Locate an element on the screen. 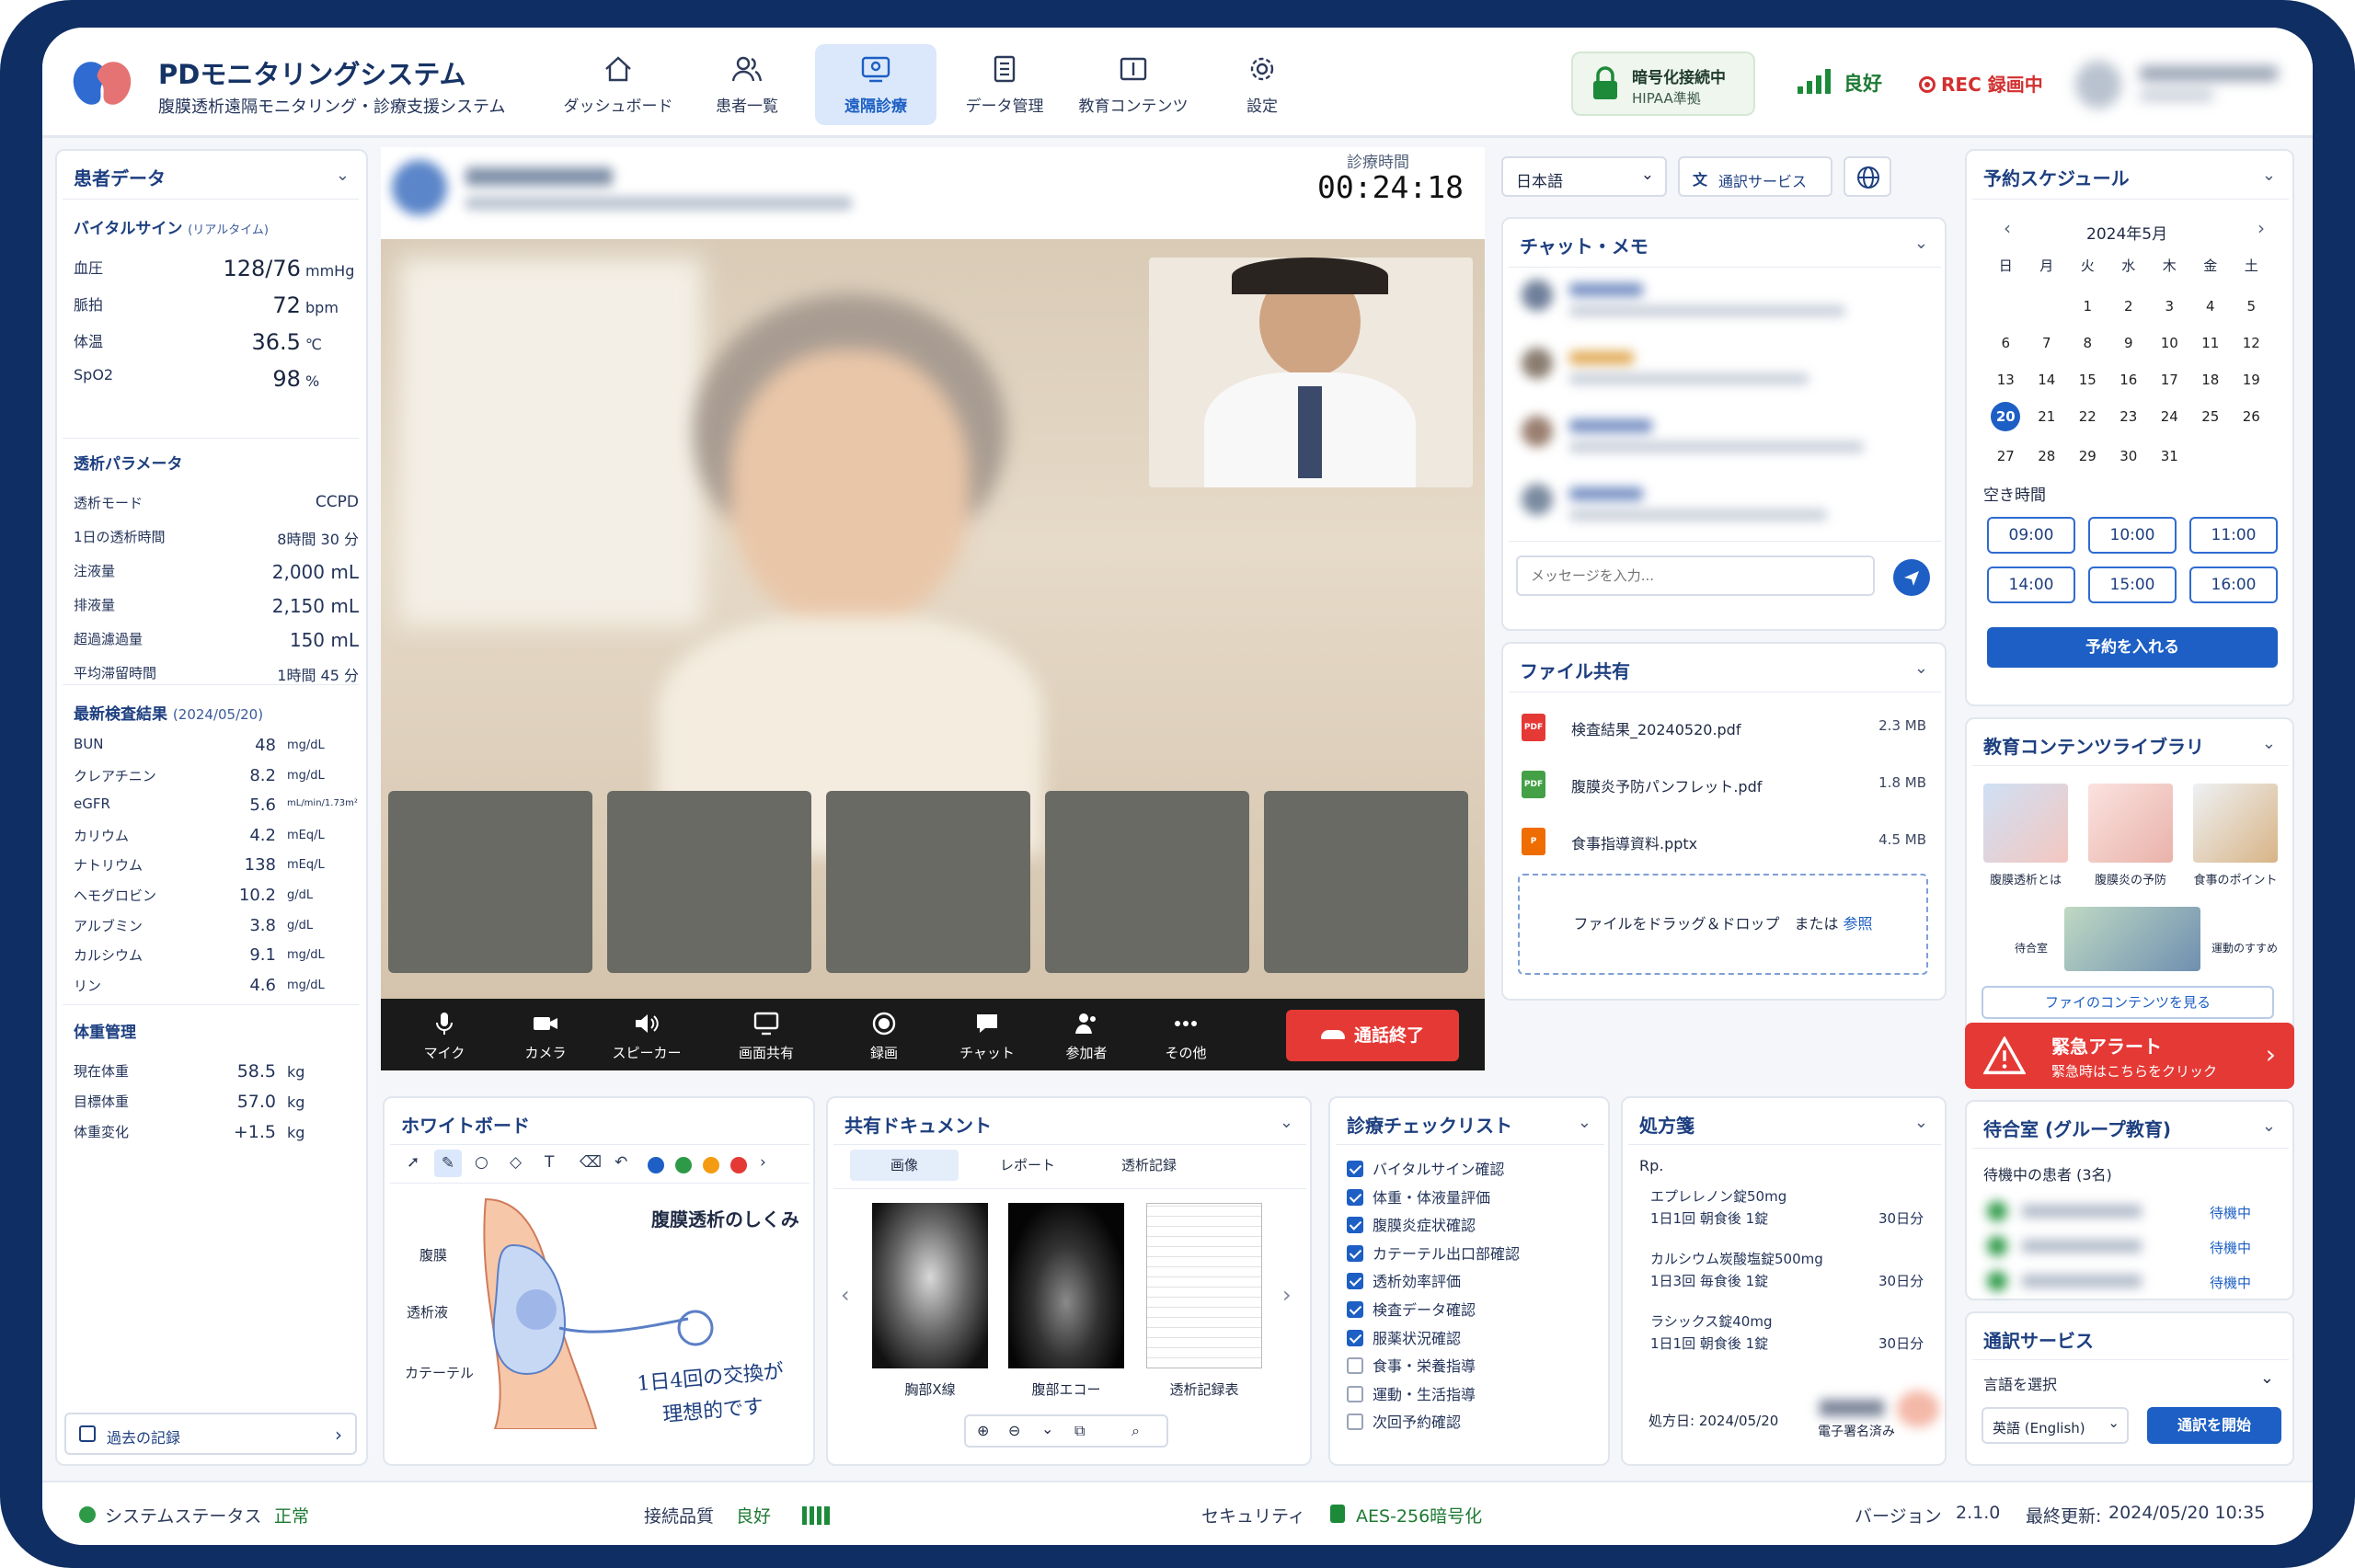 This screenshot has width=2355, height=1568. browse-link: 参照 is located at coordinates (1858, 924).